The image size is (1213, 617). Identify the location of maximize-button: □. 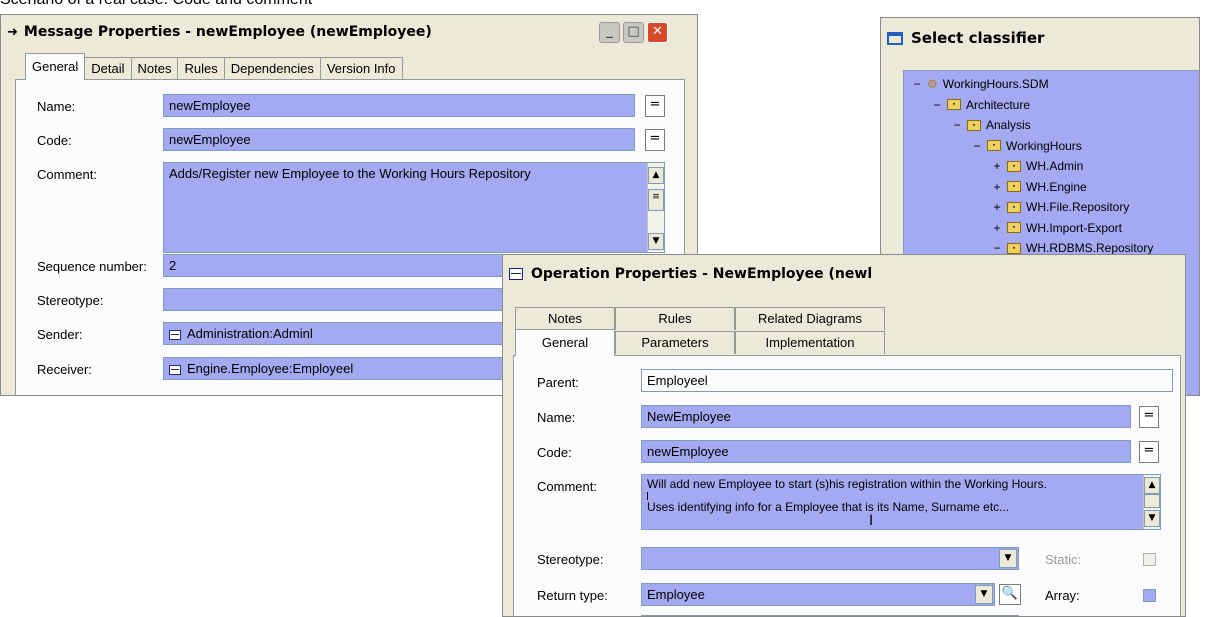
(633, 32).